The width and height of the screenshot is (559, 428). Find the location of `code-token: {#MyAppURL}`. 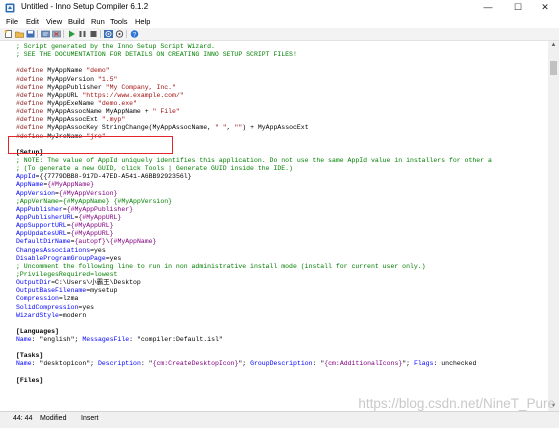

code-token: {#MyAppURL} is located at coordinates (92, 226).